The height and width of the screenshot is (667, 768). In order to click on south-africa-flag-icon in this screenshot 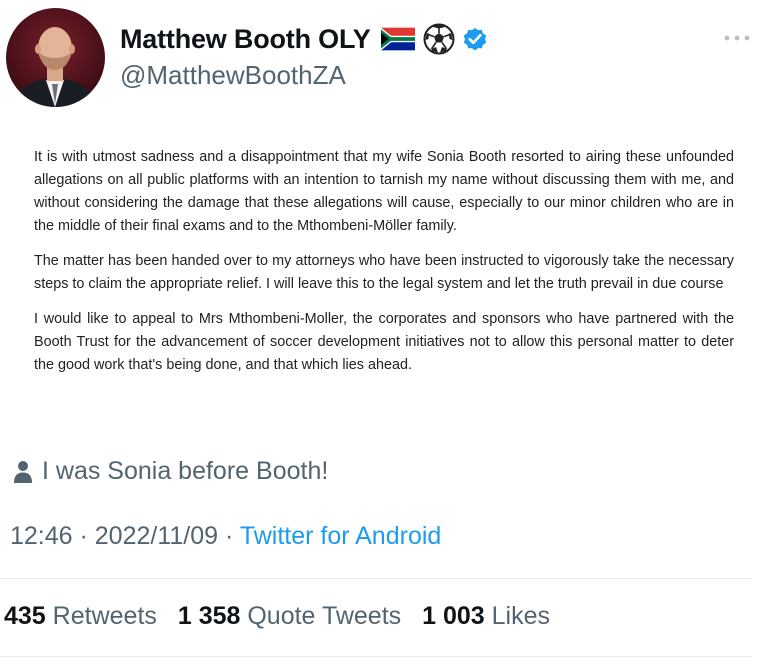, I will do `click(397, 39)`.